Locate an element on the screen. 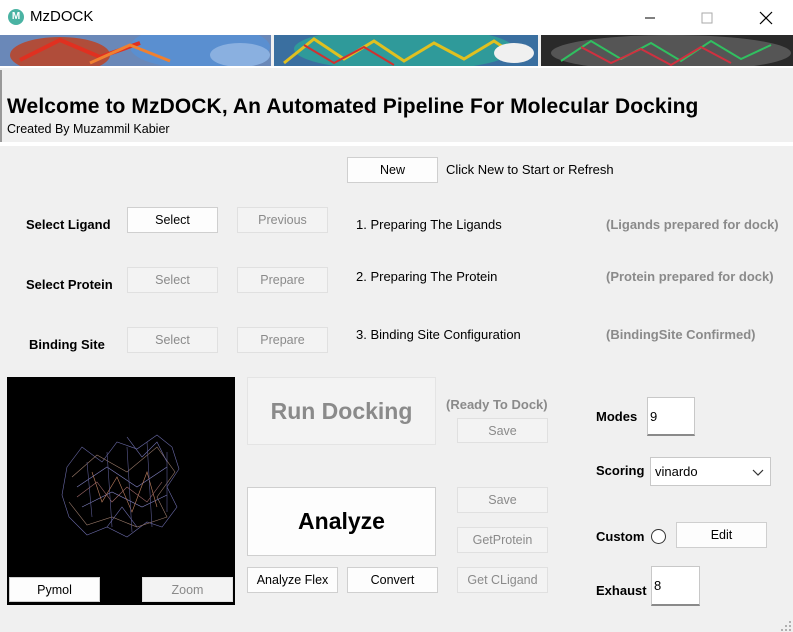 The width and height of the screenshot is (793, 632). protein-structure-image is located at coordinates (120, 486).